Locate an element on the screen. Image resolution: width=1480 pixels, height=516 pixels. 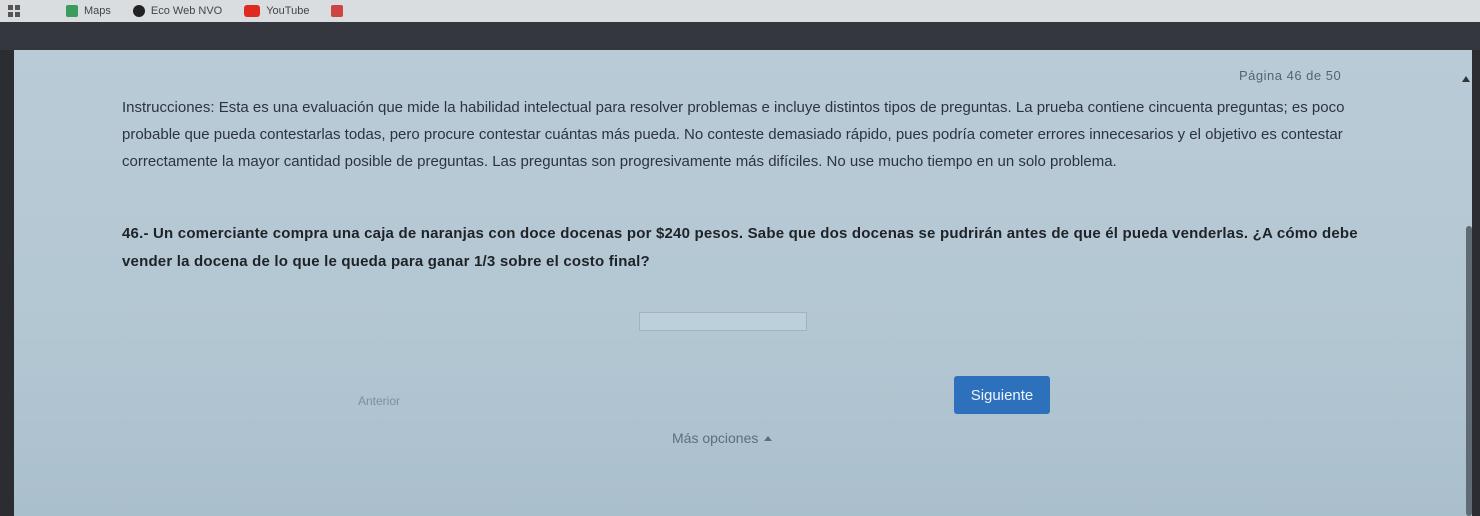
mail-icon is located at coordinates (337, 11).